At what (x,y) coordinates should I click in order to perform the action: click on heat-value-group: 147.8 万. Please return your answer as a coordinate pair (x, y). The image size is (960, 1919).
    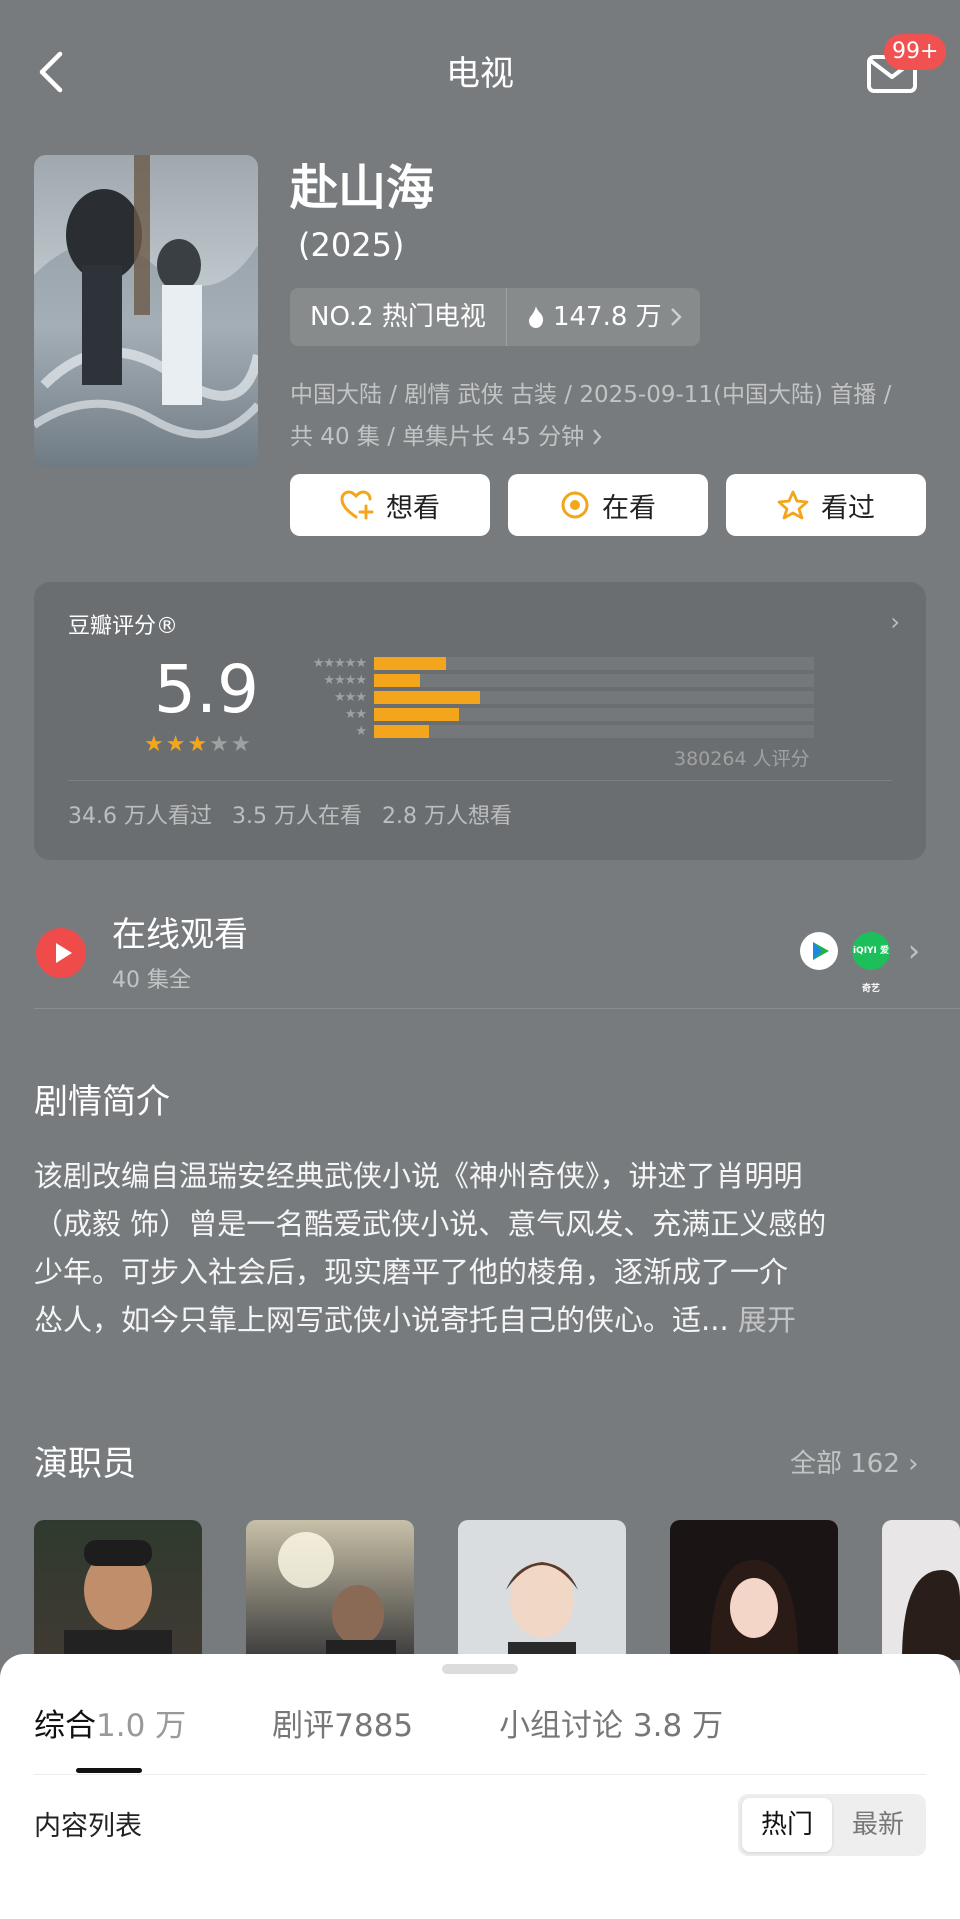
    Looking at the image, I should click on (603, 317).